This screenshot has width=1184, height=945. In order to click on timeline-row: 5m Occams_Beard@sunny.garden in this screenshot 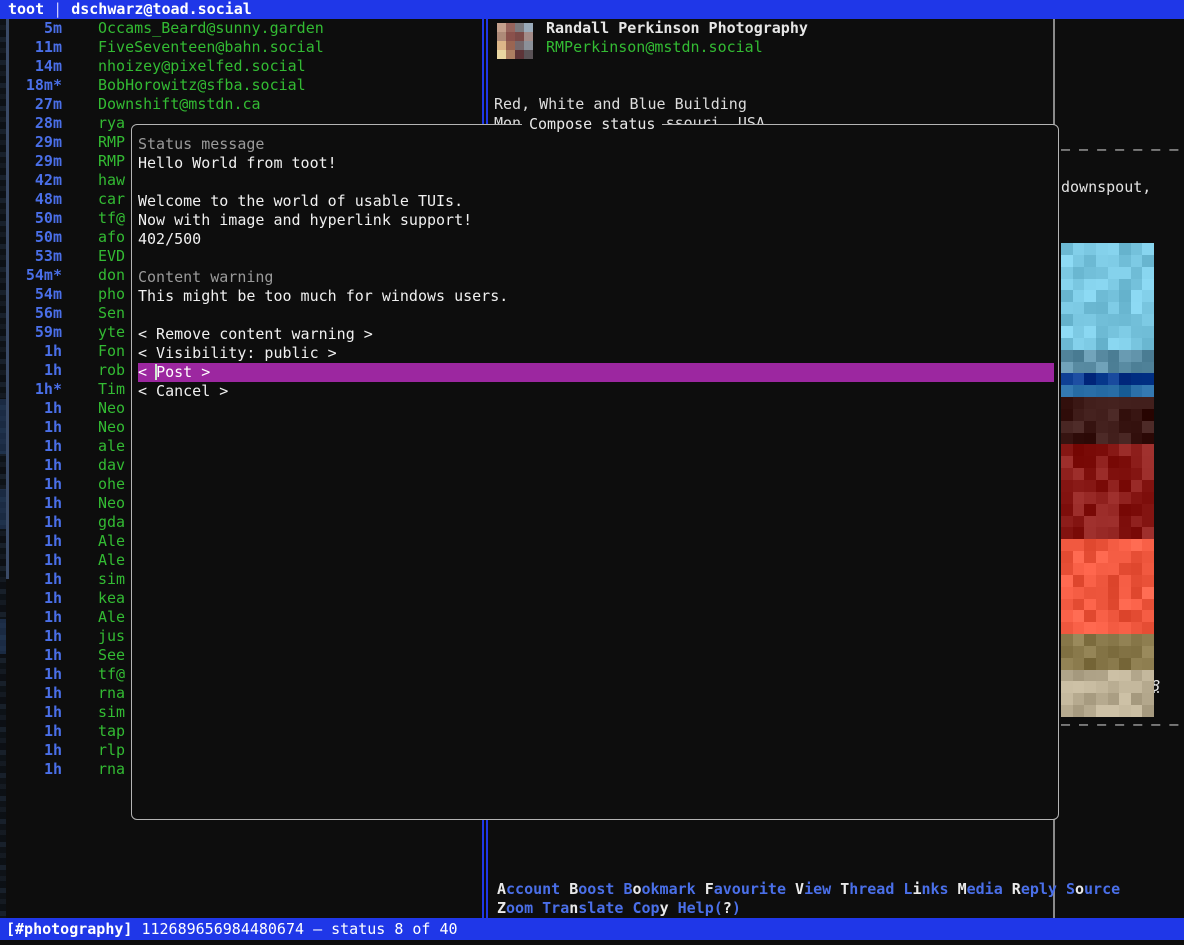, I will do `click(244, 28)`.